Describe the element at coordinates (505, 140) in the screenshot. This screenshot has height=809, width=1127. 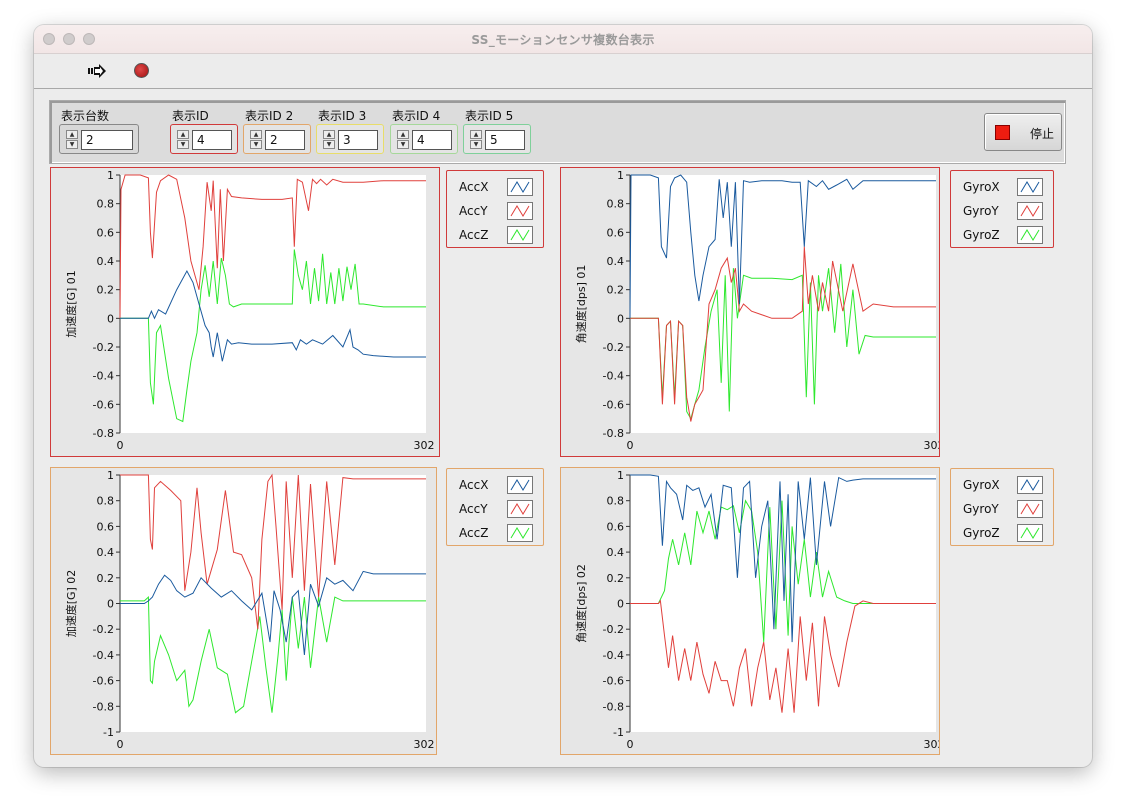
I see `display-id-input-5: 5` at that location.